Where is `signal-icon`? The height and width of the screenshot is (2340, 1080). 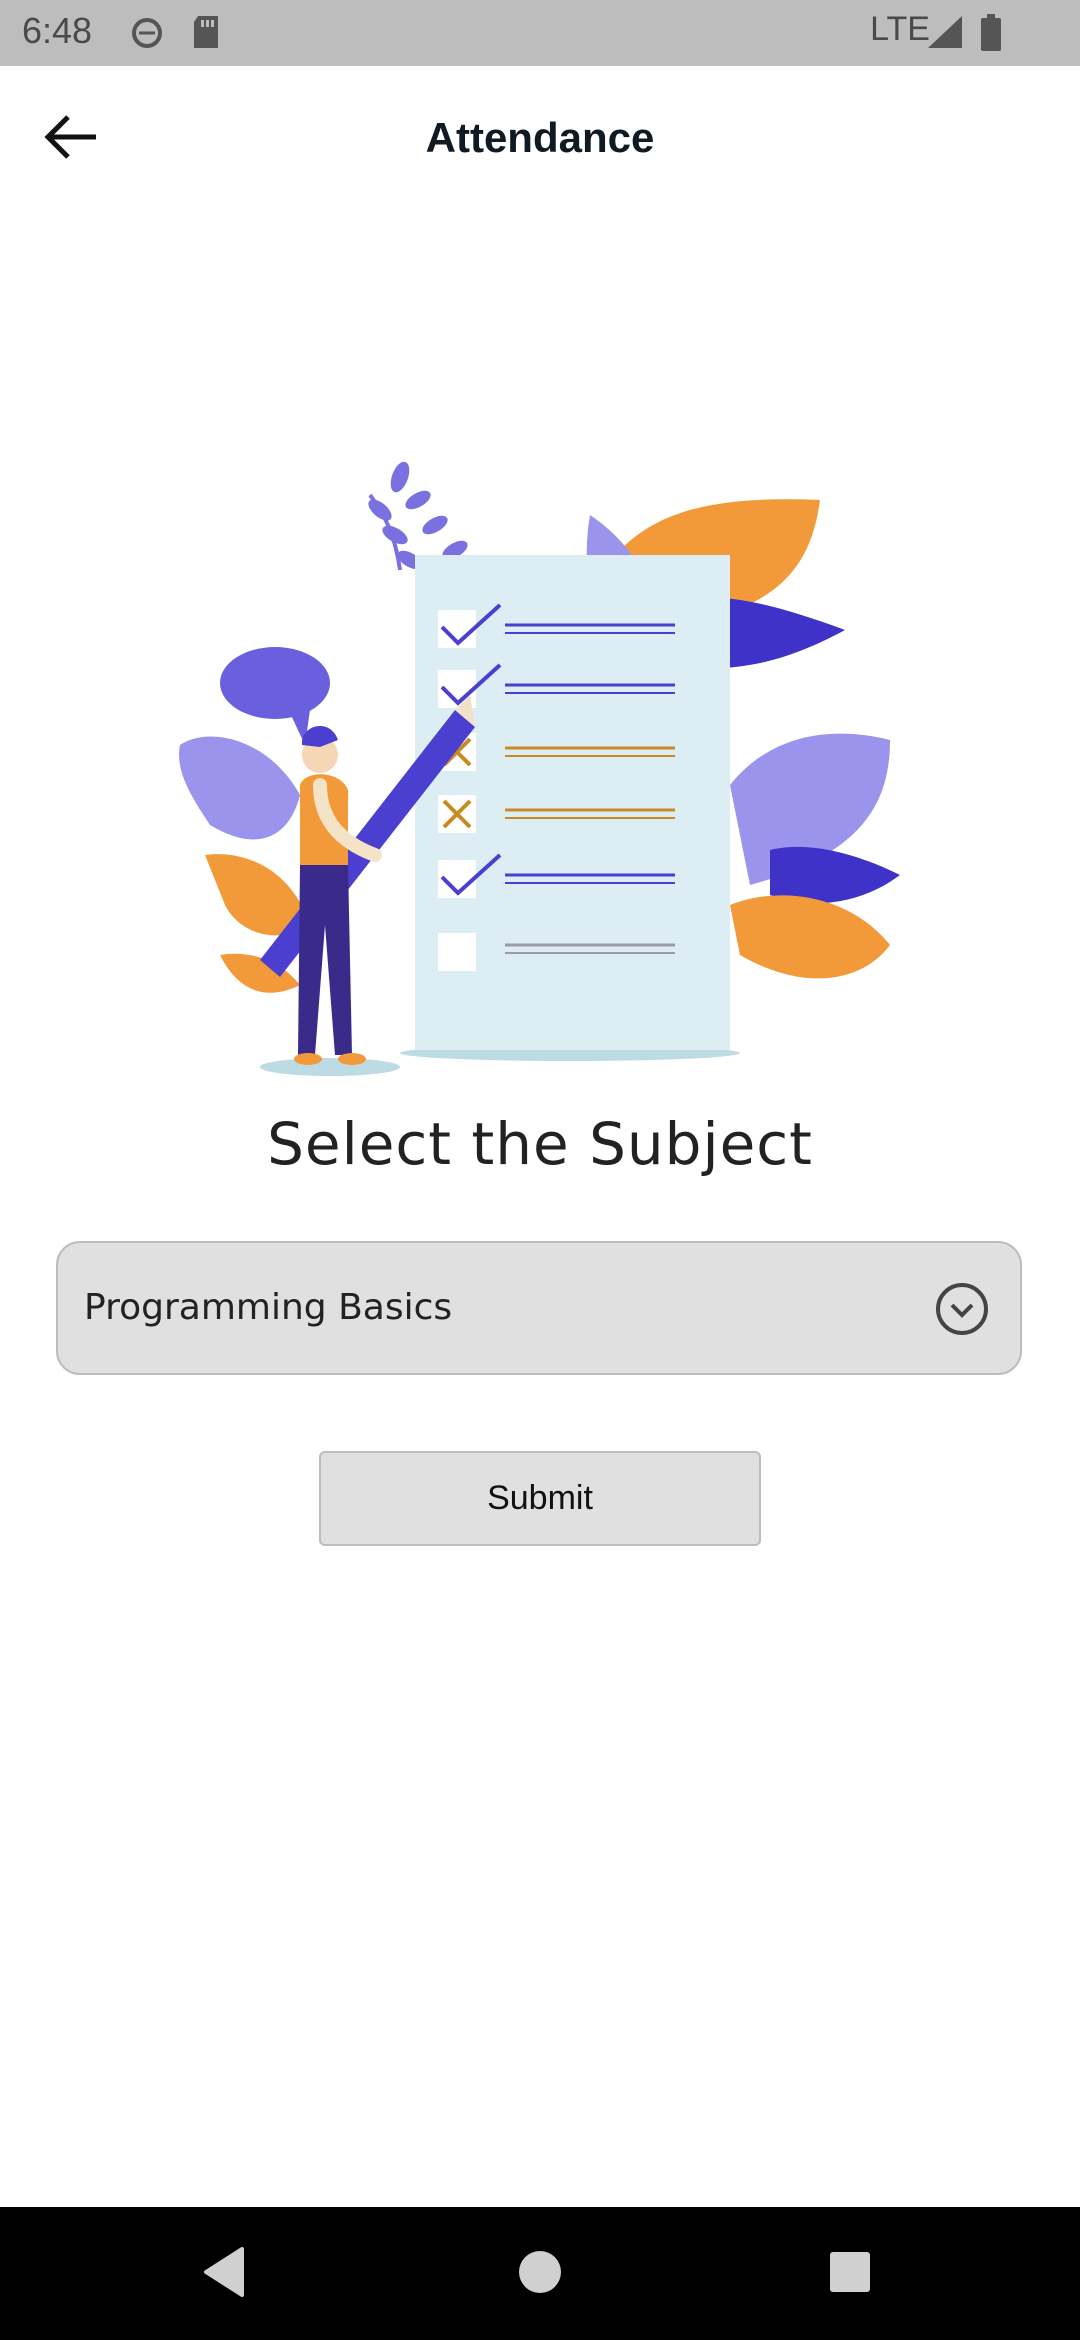
signal-icon is located at coordinates (945, 34).